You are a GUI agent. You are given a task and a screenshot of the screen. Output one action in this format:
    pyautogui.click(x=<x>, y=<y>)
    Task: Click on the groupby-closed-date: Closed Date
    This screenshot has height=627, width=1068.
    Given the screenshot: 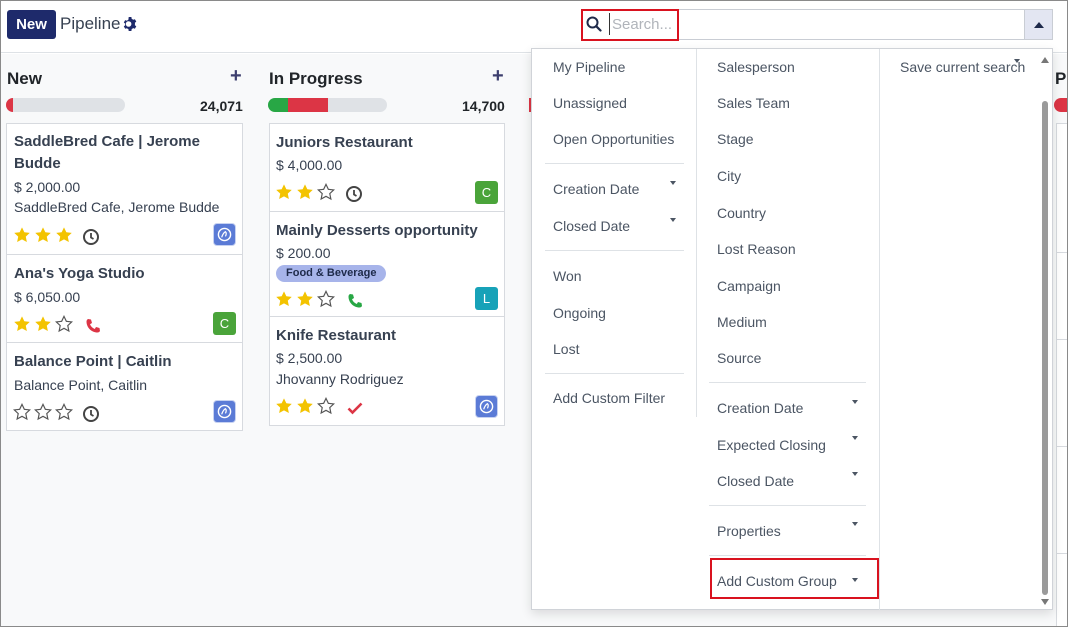 What is the action you would take?
    pyautogui.click(x=755, y=481)
    